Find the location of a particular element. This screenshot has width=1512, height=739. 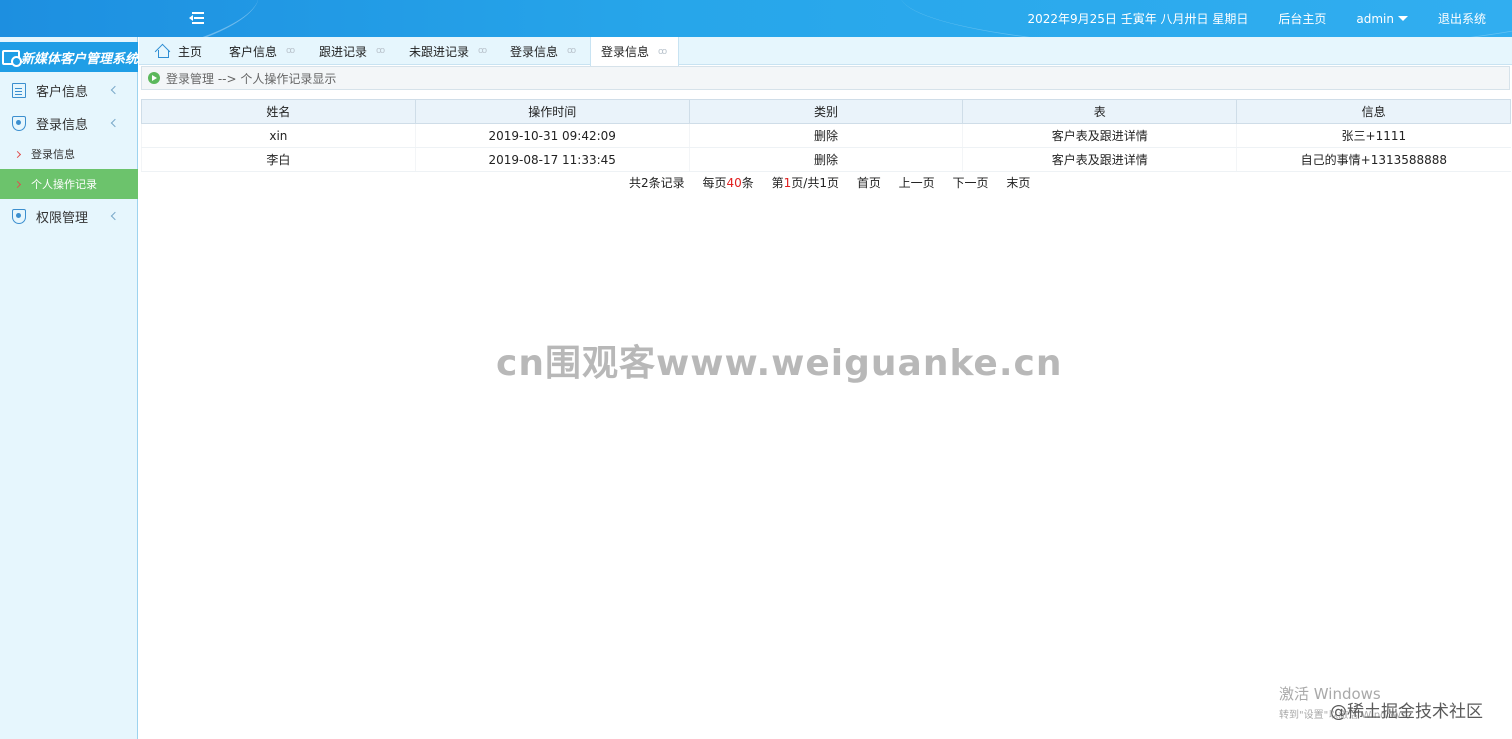

tab-label: 客户信息 is located at coordinates (253, 51).